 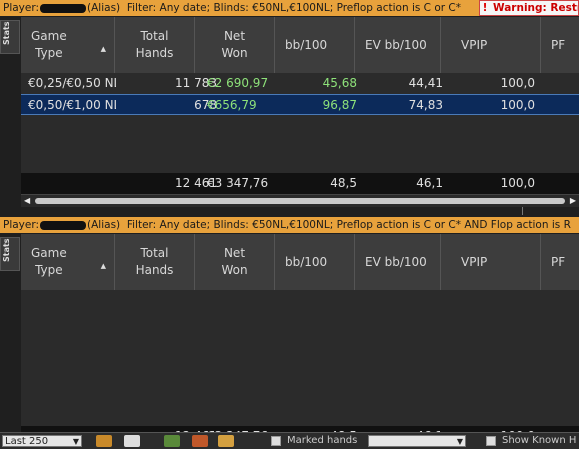 I want to click on replay-icon, so click(x=104, y=441).